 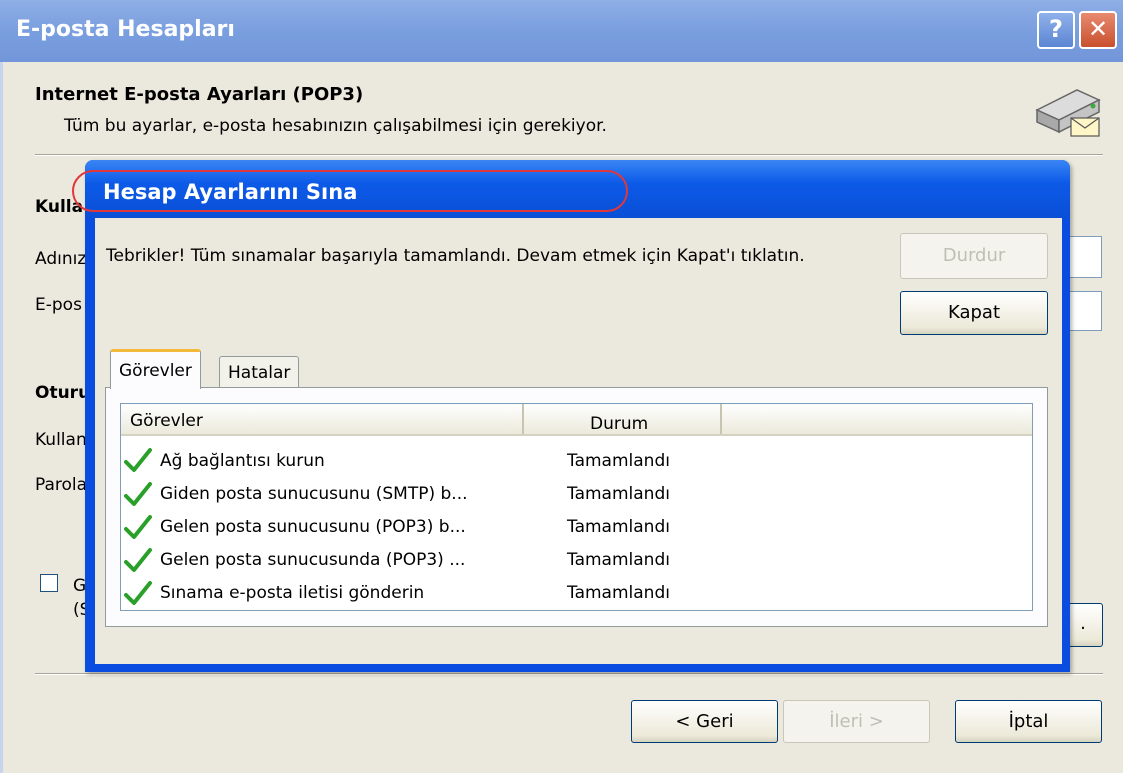 What do you see at coordinates (1068, 113) in the screenshot?
I see `mail-server-icon` at bounding box center [1068, 113].